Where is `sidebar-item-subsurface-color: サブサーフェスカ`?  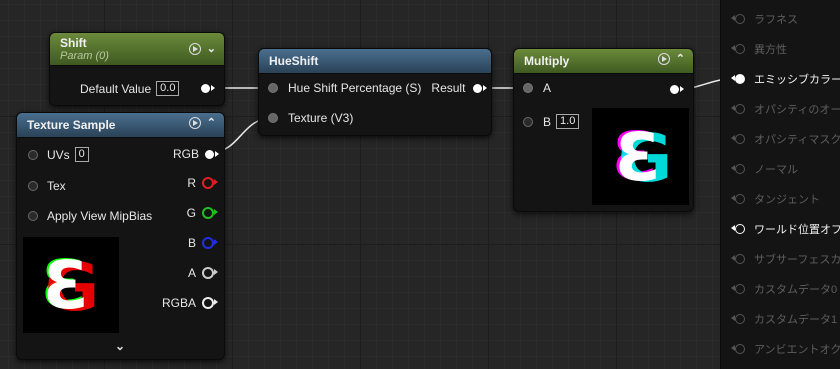
sidebar-item-subsurface-color: サブサーフェスカ is located at coordinates (785, 259).